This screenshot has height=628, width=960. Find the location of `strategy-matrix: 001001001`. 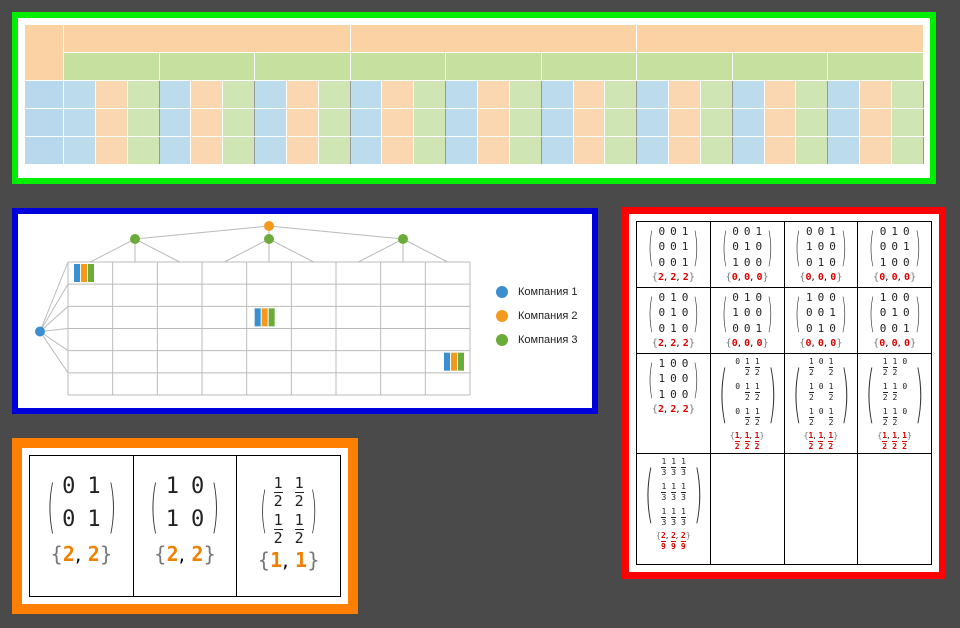

strategy-matrix: 001001001 is located at coordinates (673, 248).